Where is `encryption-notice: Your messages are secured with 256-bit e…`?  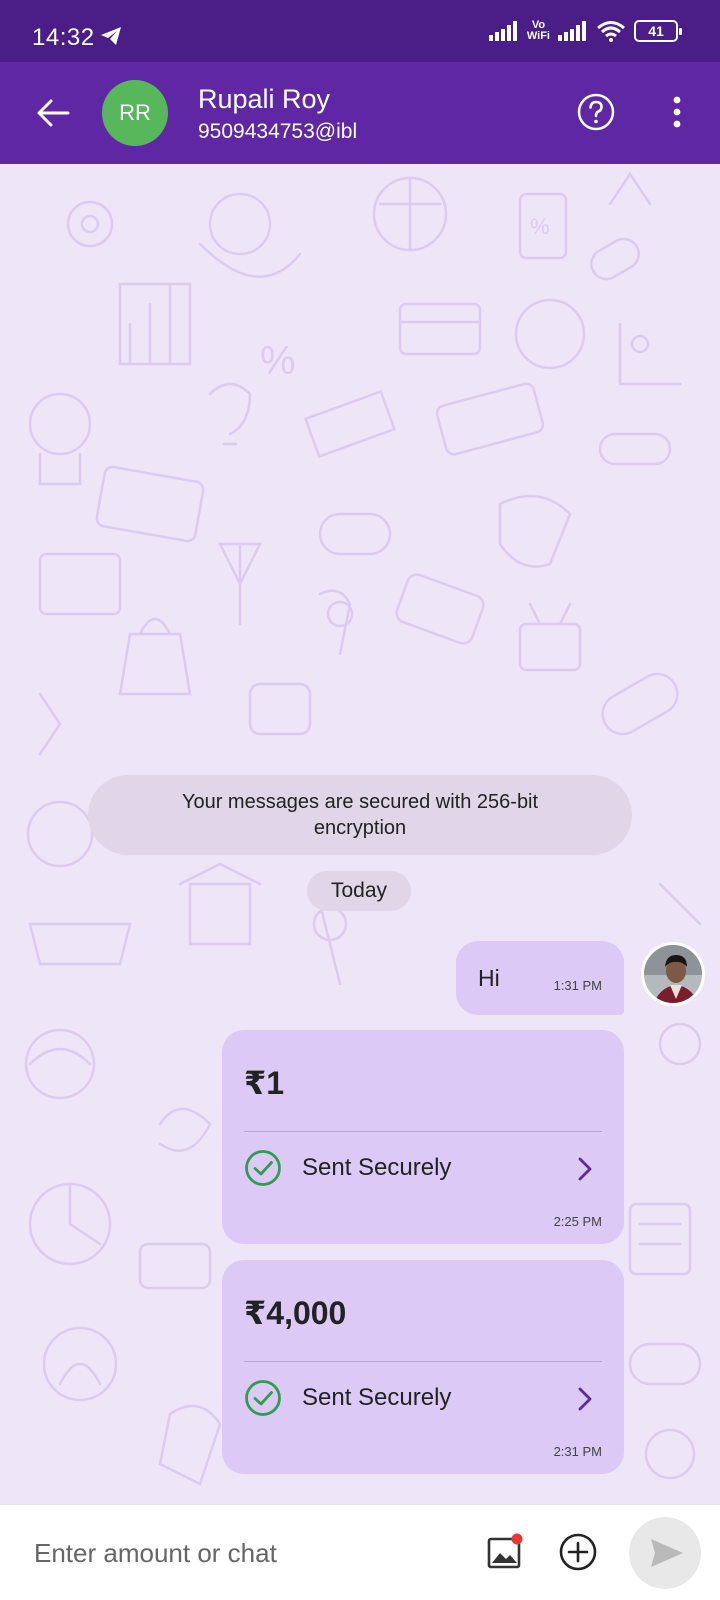 encryption-notice: Your messages are secured with 256-bit e… is located at coordinates (360, 815).